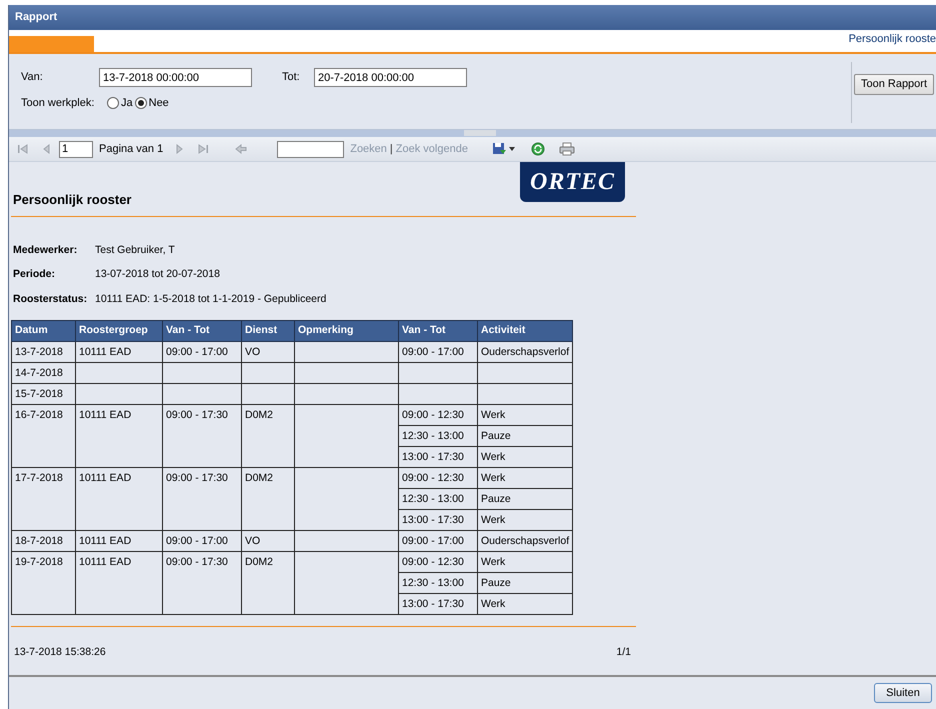 The image size is (936, 709). I want to click on timestamp-text: 13-7-2018 15:38:26, so click(60, 652).